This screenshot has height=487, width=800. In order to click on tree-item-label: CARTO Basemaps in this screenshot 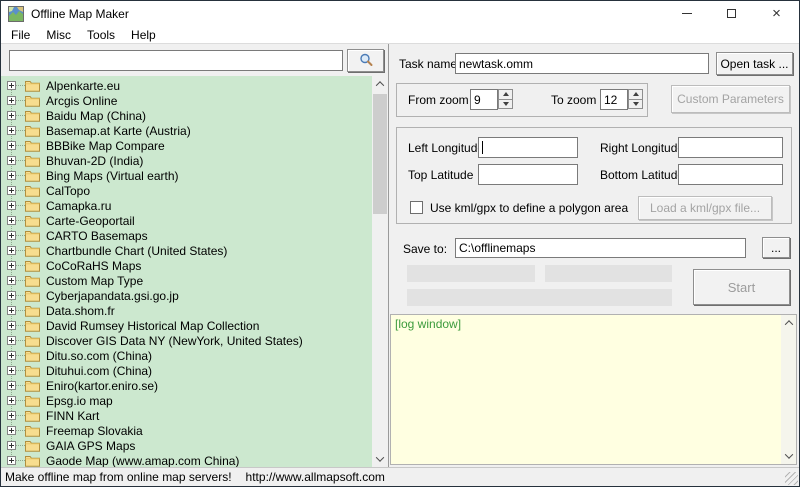, I will do `click(97, 235)`.